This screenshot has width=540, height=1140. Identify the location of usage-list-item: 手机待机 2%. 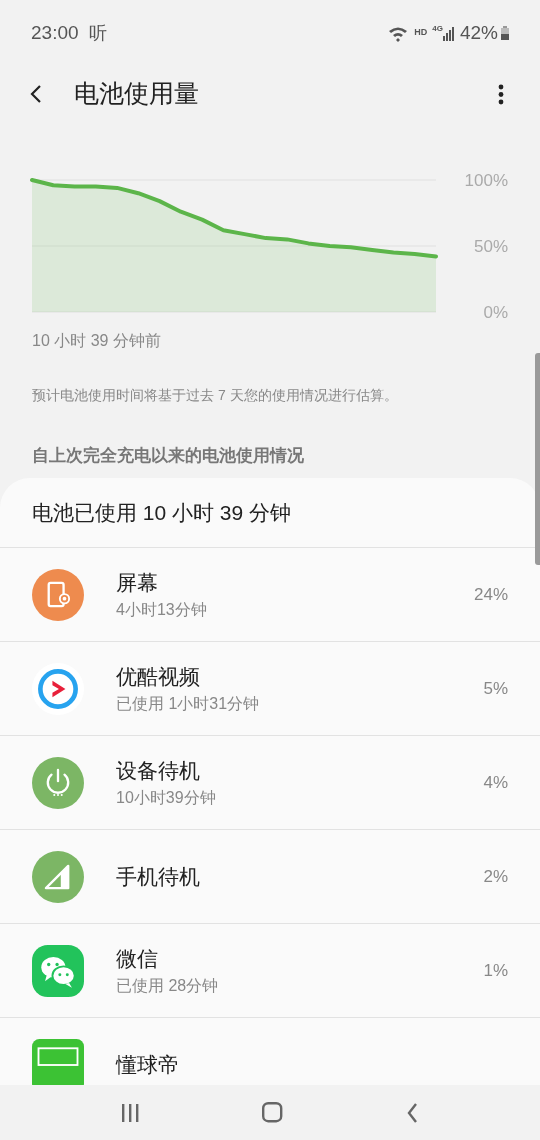
(270, 877).